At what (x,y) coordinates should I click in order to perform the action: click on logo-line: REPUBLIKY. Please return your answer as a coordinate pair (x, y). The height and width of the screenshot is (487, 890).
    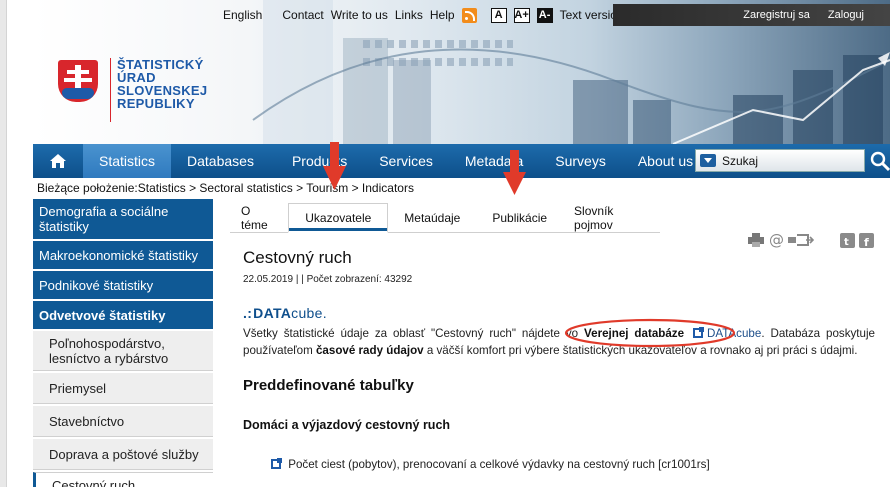
    Looking at the image, I should click on (156, 103).